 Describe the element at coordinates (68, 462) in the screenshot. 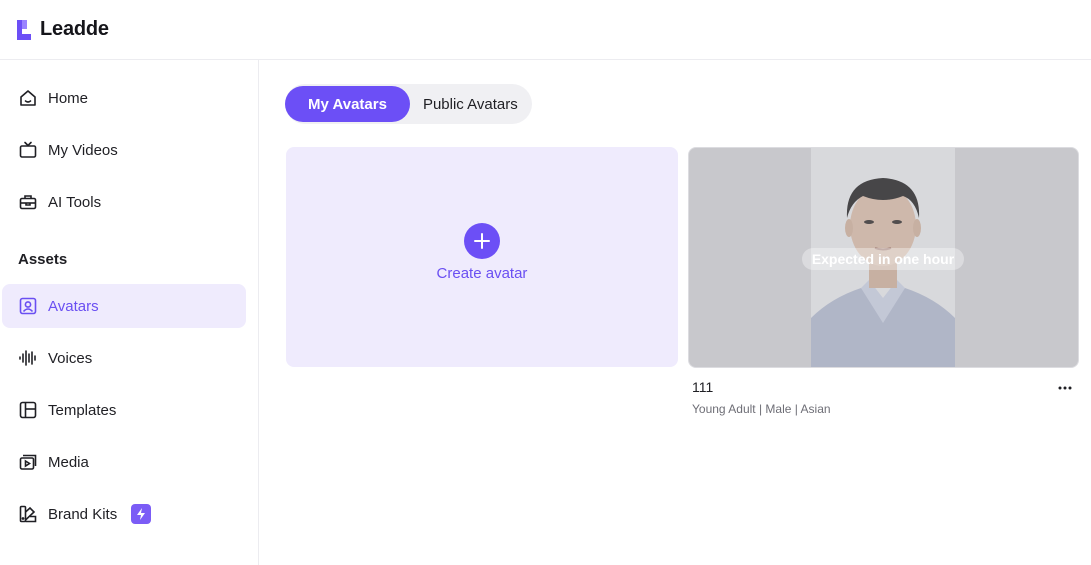

I see `sidebar-item-label: Media` at that location.